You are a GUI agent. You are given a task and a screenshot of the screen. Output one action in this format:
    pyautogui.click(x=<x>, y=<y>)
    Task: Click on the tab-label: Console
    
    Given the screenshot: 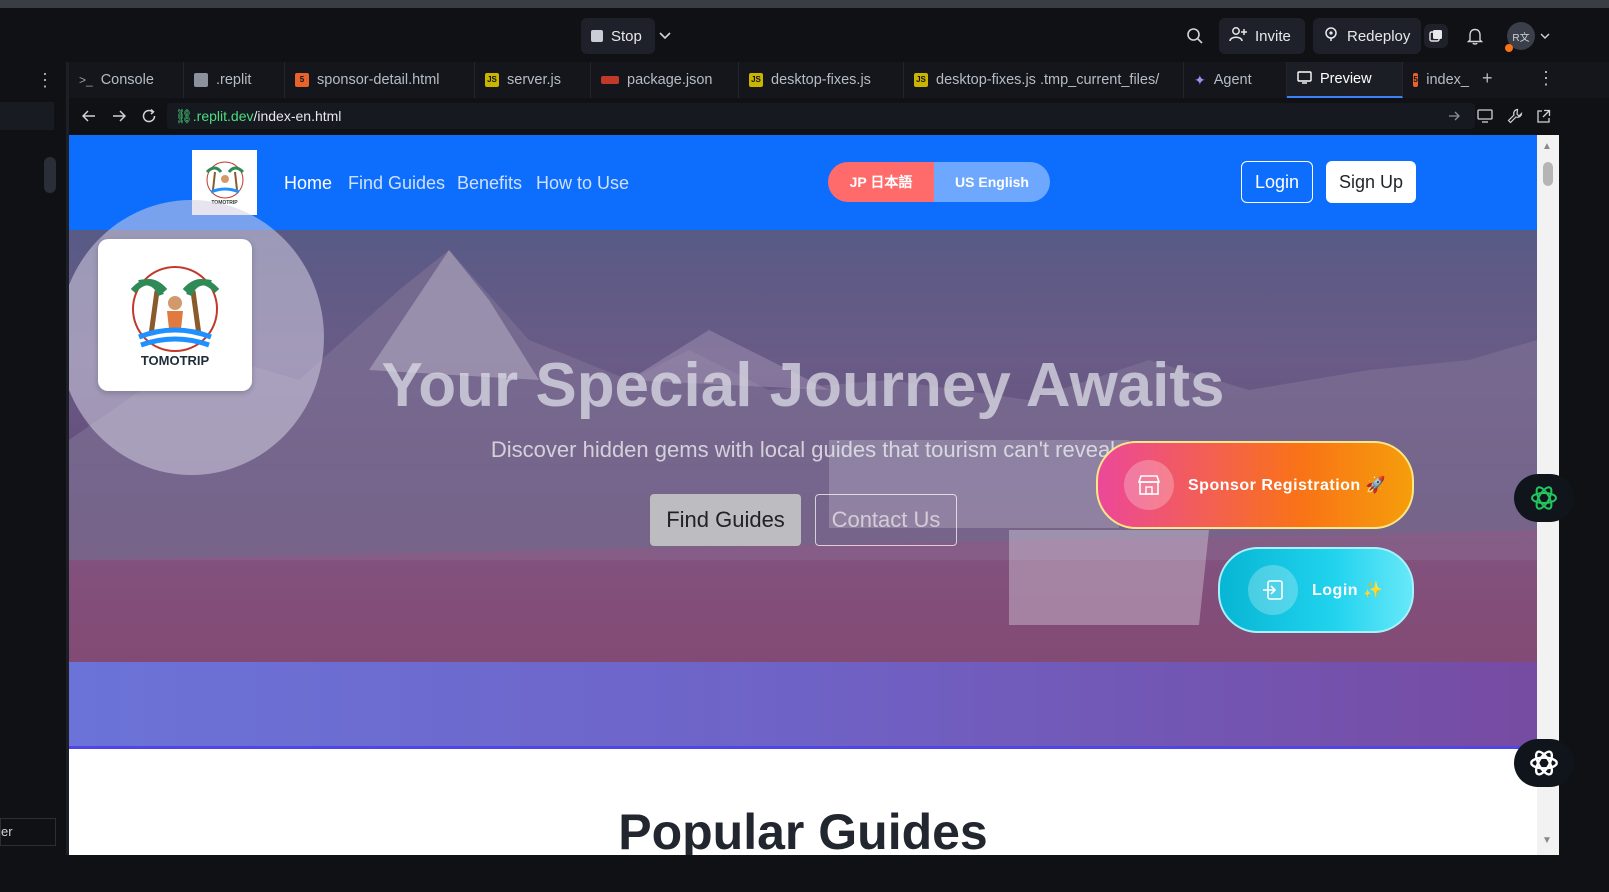 What is the action you would take?
    pyautogui.click(x=127, y=80)
    